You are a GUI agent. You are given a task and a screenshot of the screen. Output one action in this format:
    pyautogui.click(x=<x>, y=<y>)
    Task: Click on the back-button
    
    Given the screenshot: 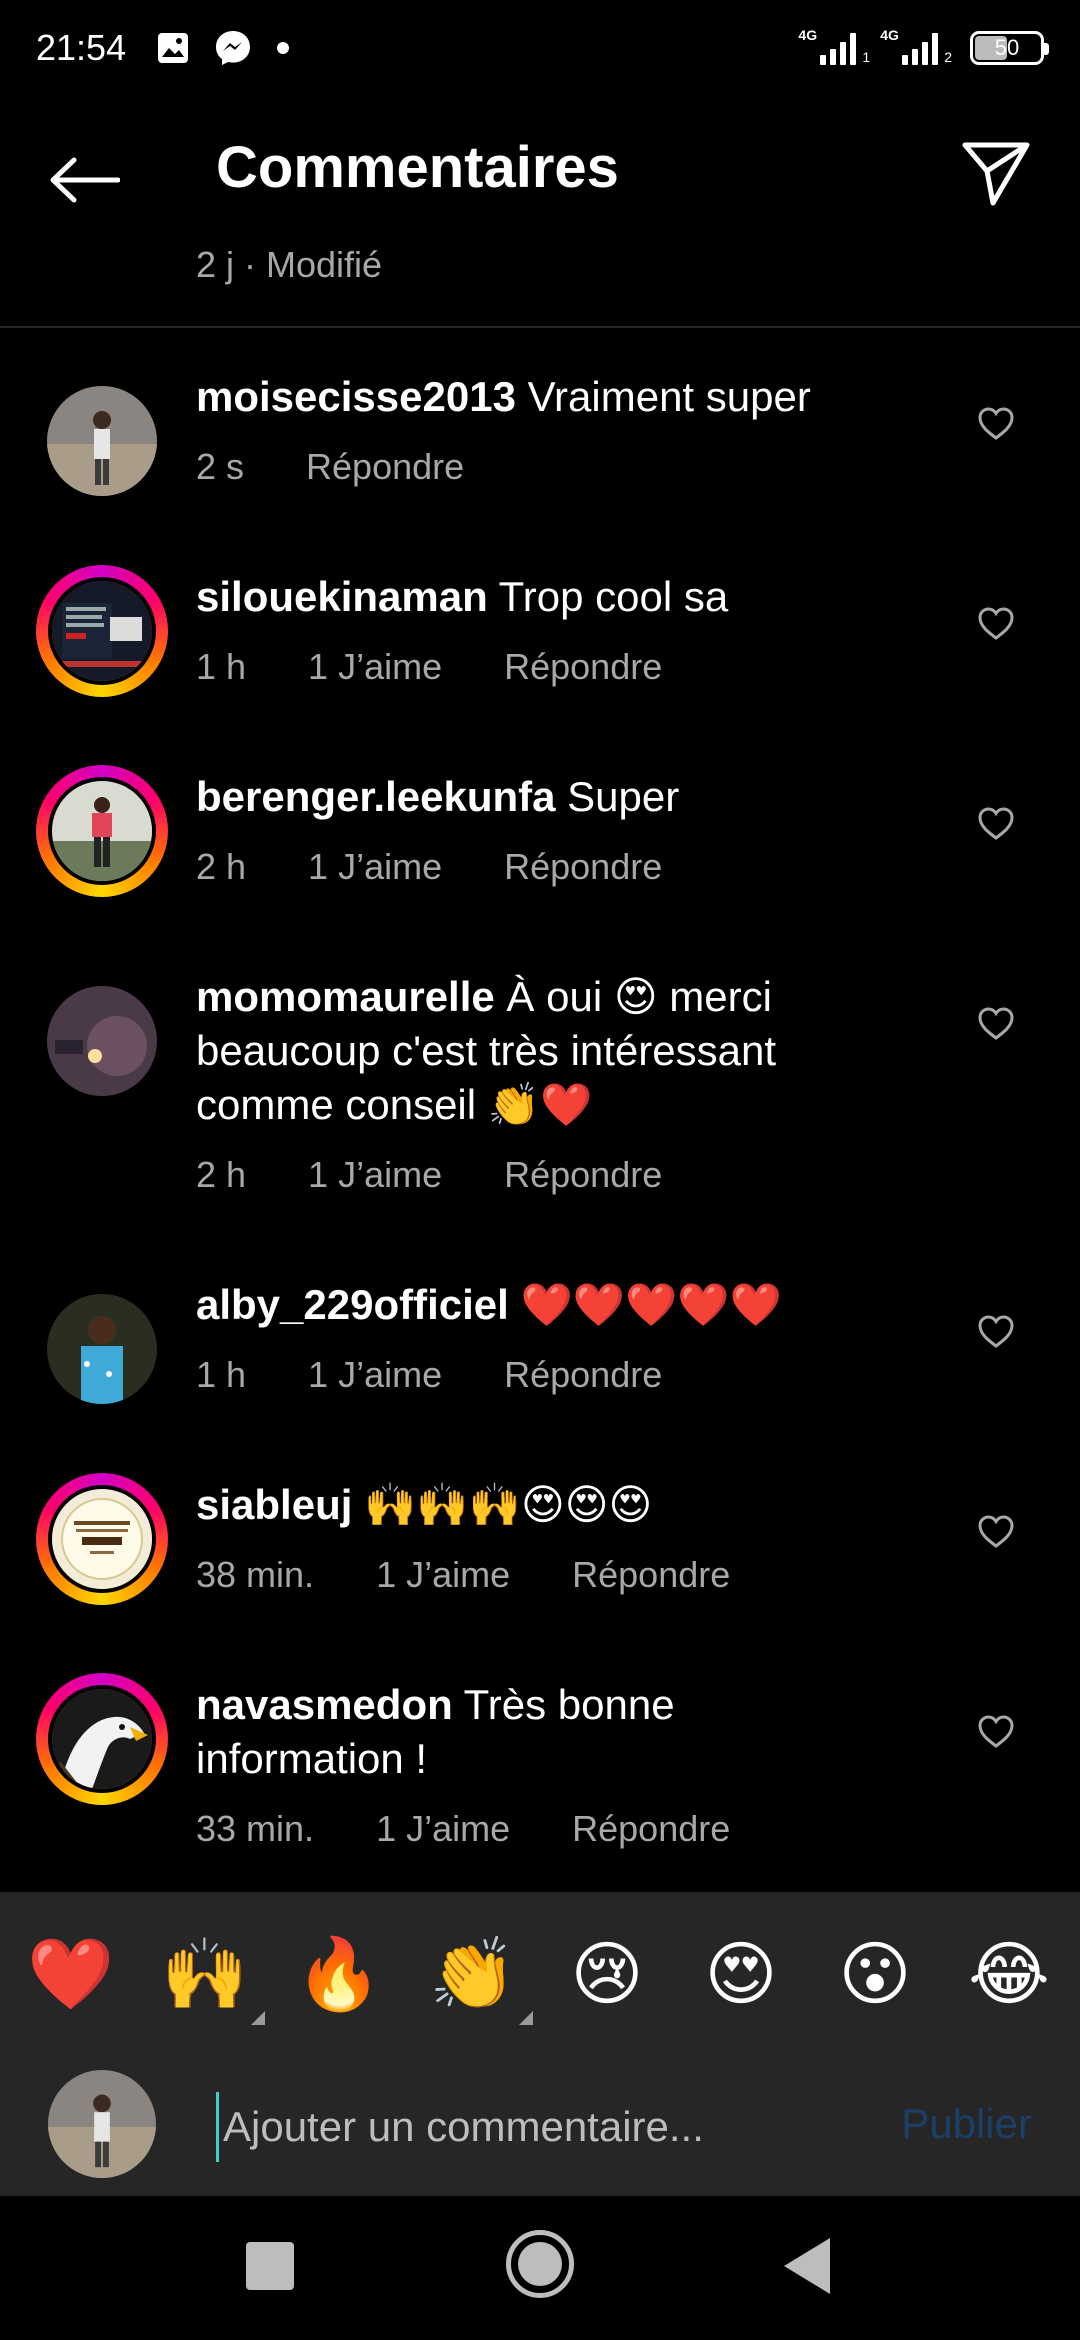 What is the action you would take?
    pyautogui.click(x=84, y=180)
    